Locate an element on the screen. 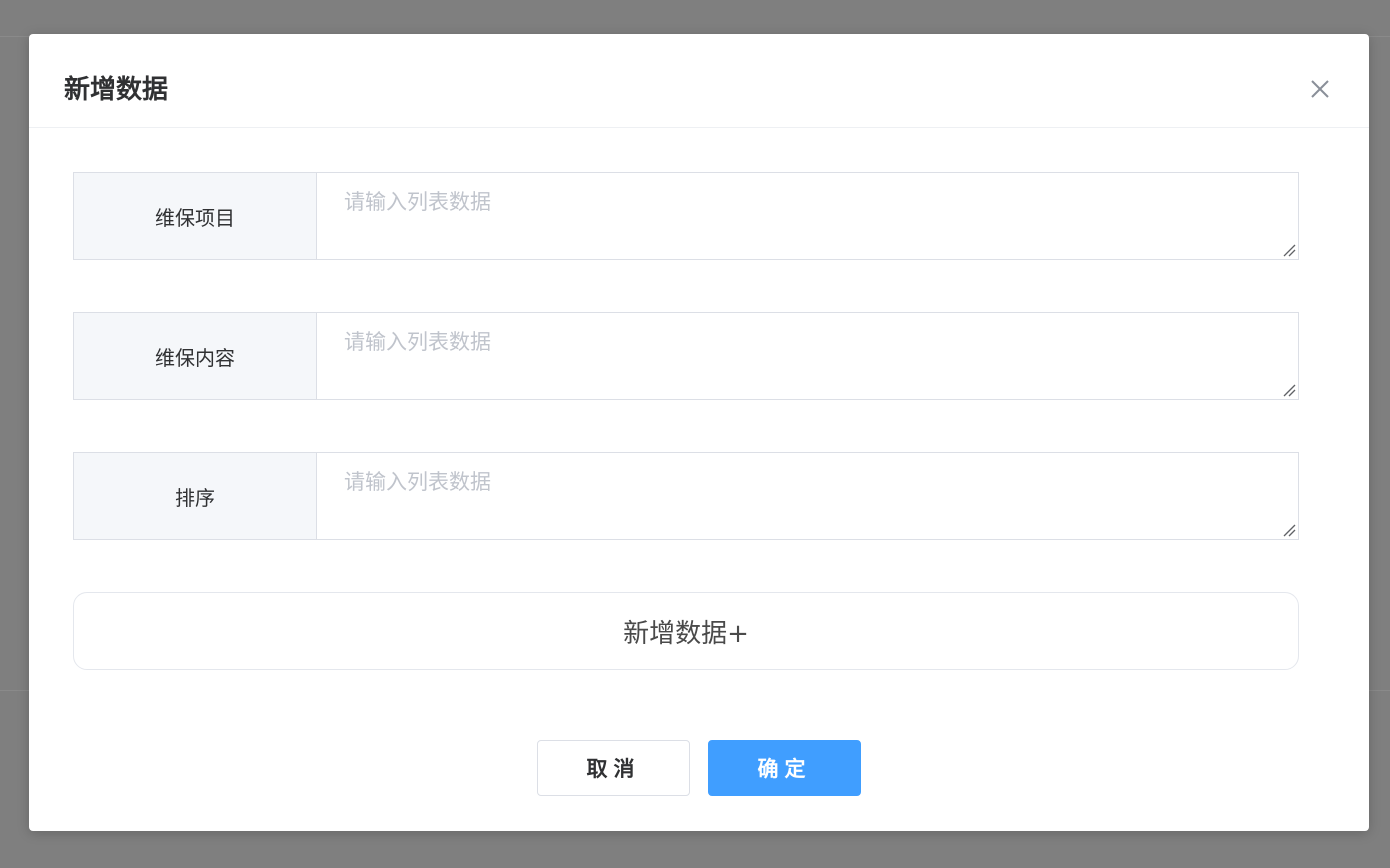  add-data-row-button: 新增数据+ is located at coordinates (686, 631).